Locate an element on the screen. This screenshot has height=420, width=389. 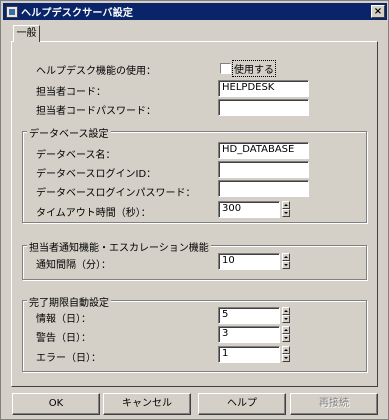
app-icon is located at coordinates (12, 11).